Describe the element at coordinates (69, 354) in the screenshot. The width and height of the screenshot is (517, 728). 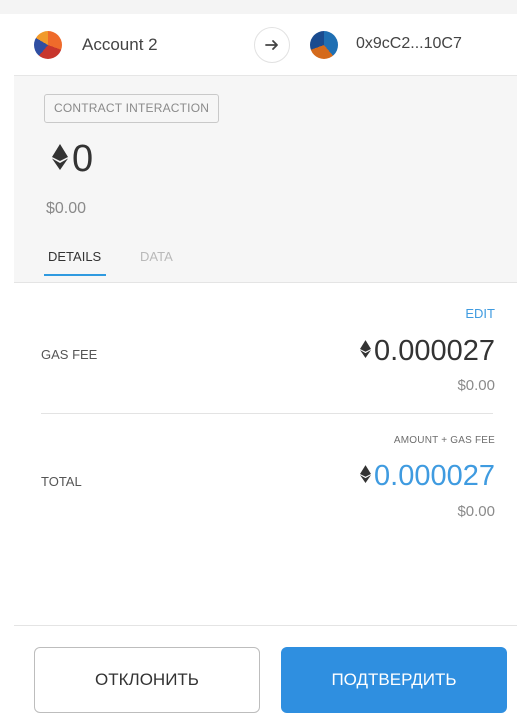
I see `gas-fee-label: GAS FEE` at that location.